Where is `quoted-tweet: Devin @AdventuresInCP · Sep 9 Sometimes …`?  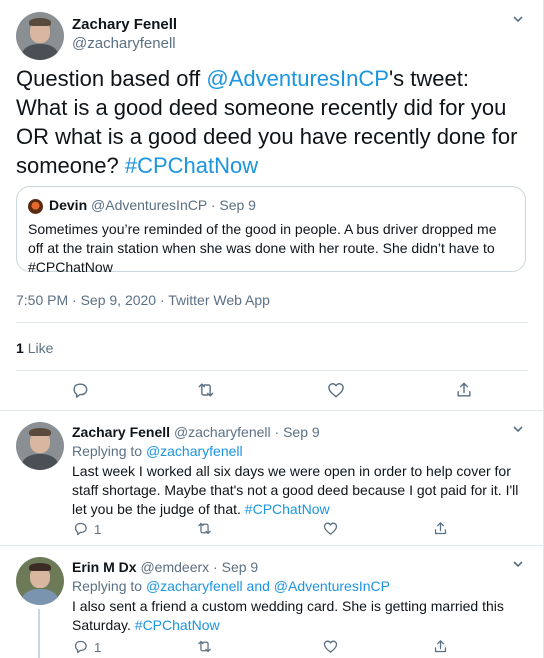 quoted-tweet: Devin @AdventuresInCP · Sep 9 Sometimes … is located at coordinates (271, 230).